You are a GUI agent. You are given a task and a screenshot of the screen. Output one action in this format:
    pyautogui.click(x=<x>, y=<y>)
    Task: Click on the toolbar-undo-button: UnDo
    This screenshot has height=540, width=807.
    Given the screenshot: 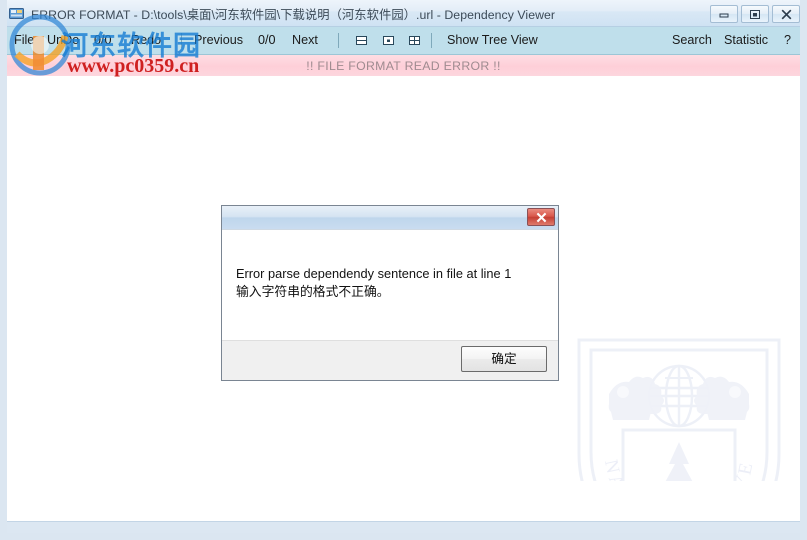 What is the action you would take?
    pyautogui.click(x=63, y=40)
    